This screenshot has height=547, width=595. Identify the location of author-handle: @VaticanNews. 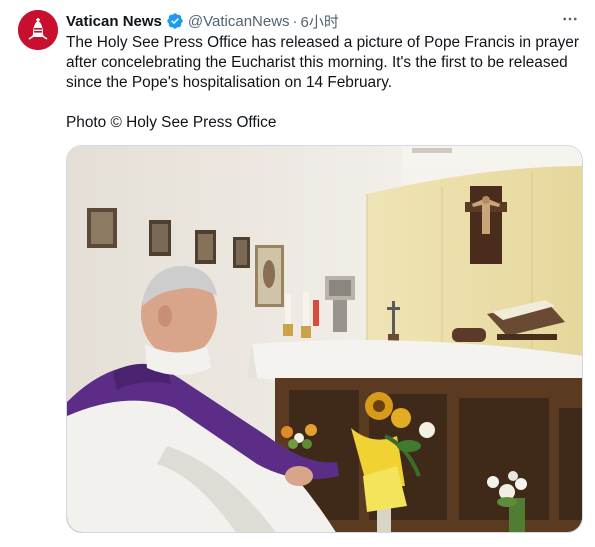
(239, 21).